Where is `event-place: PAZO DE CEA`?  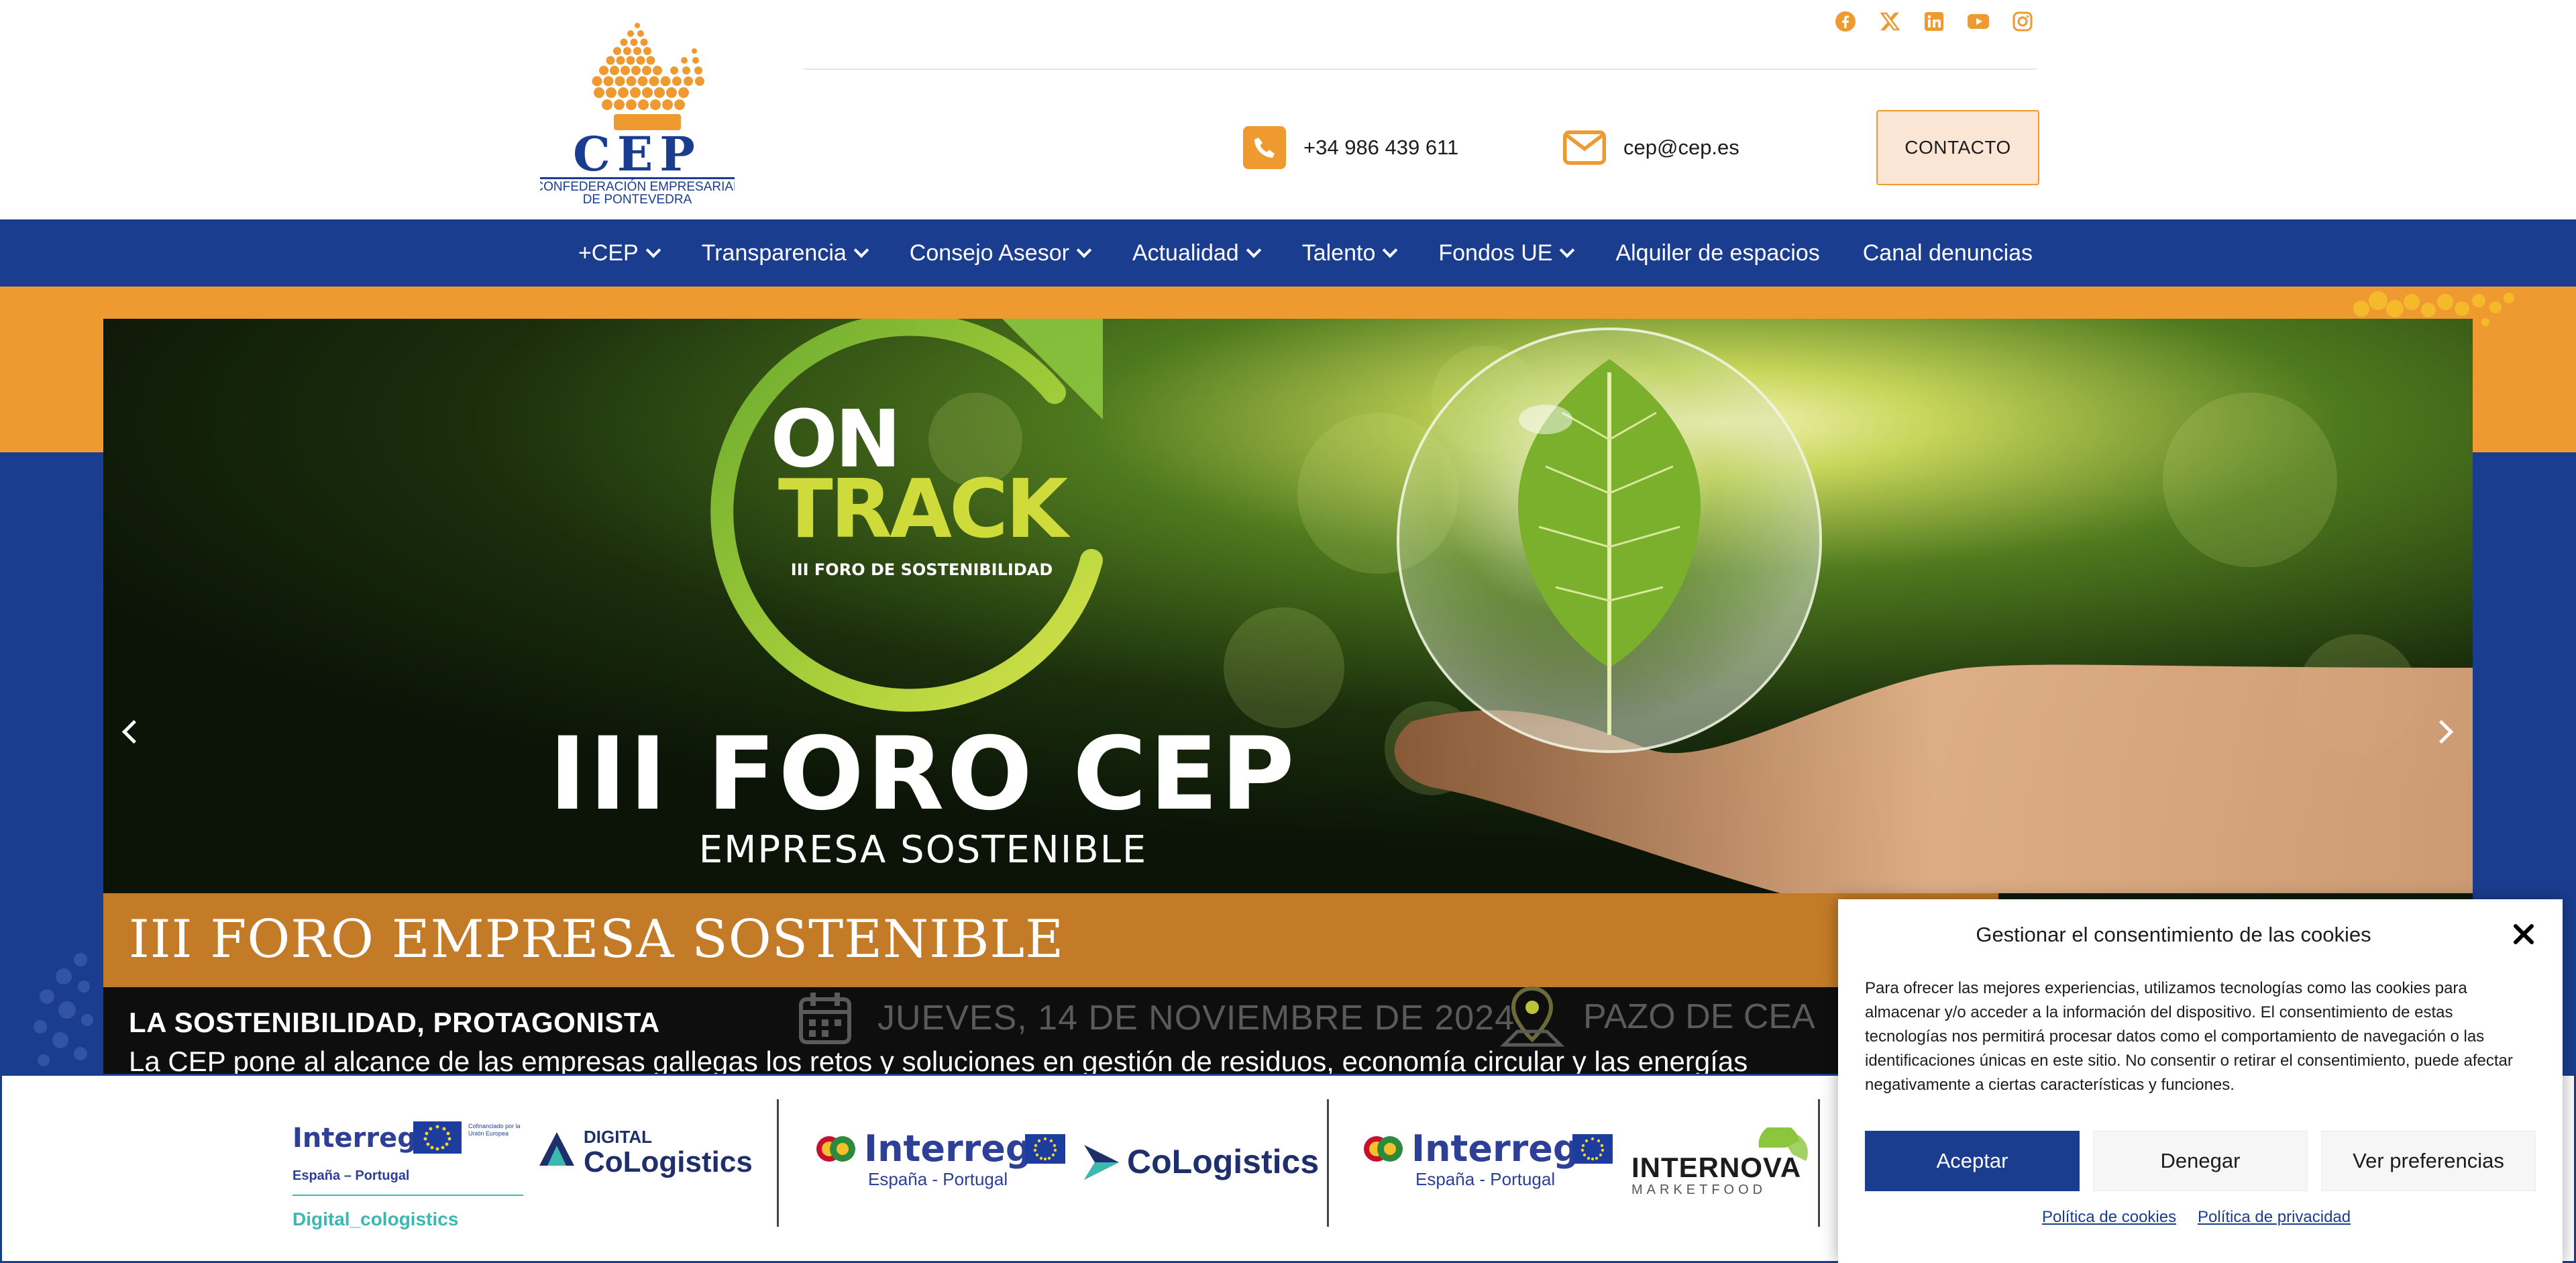
event-place: PAZO DE CEA is located at coordinates (1657, 1016).